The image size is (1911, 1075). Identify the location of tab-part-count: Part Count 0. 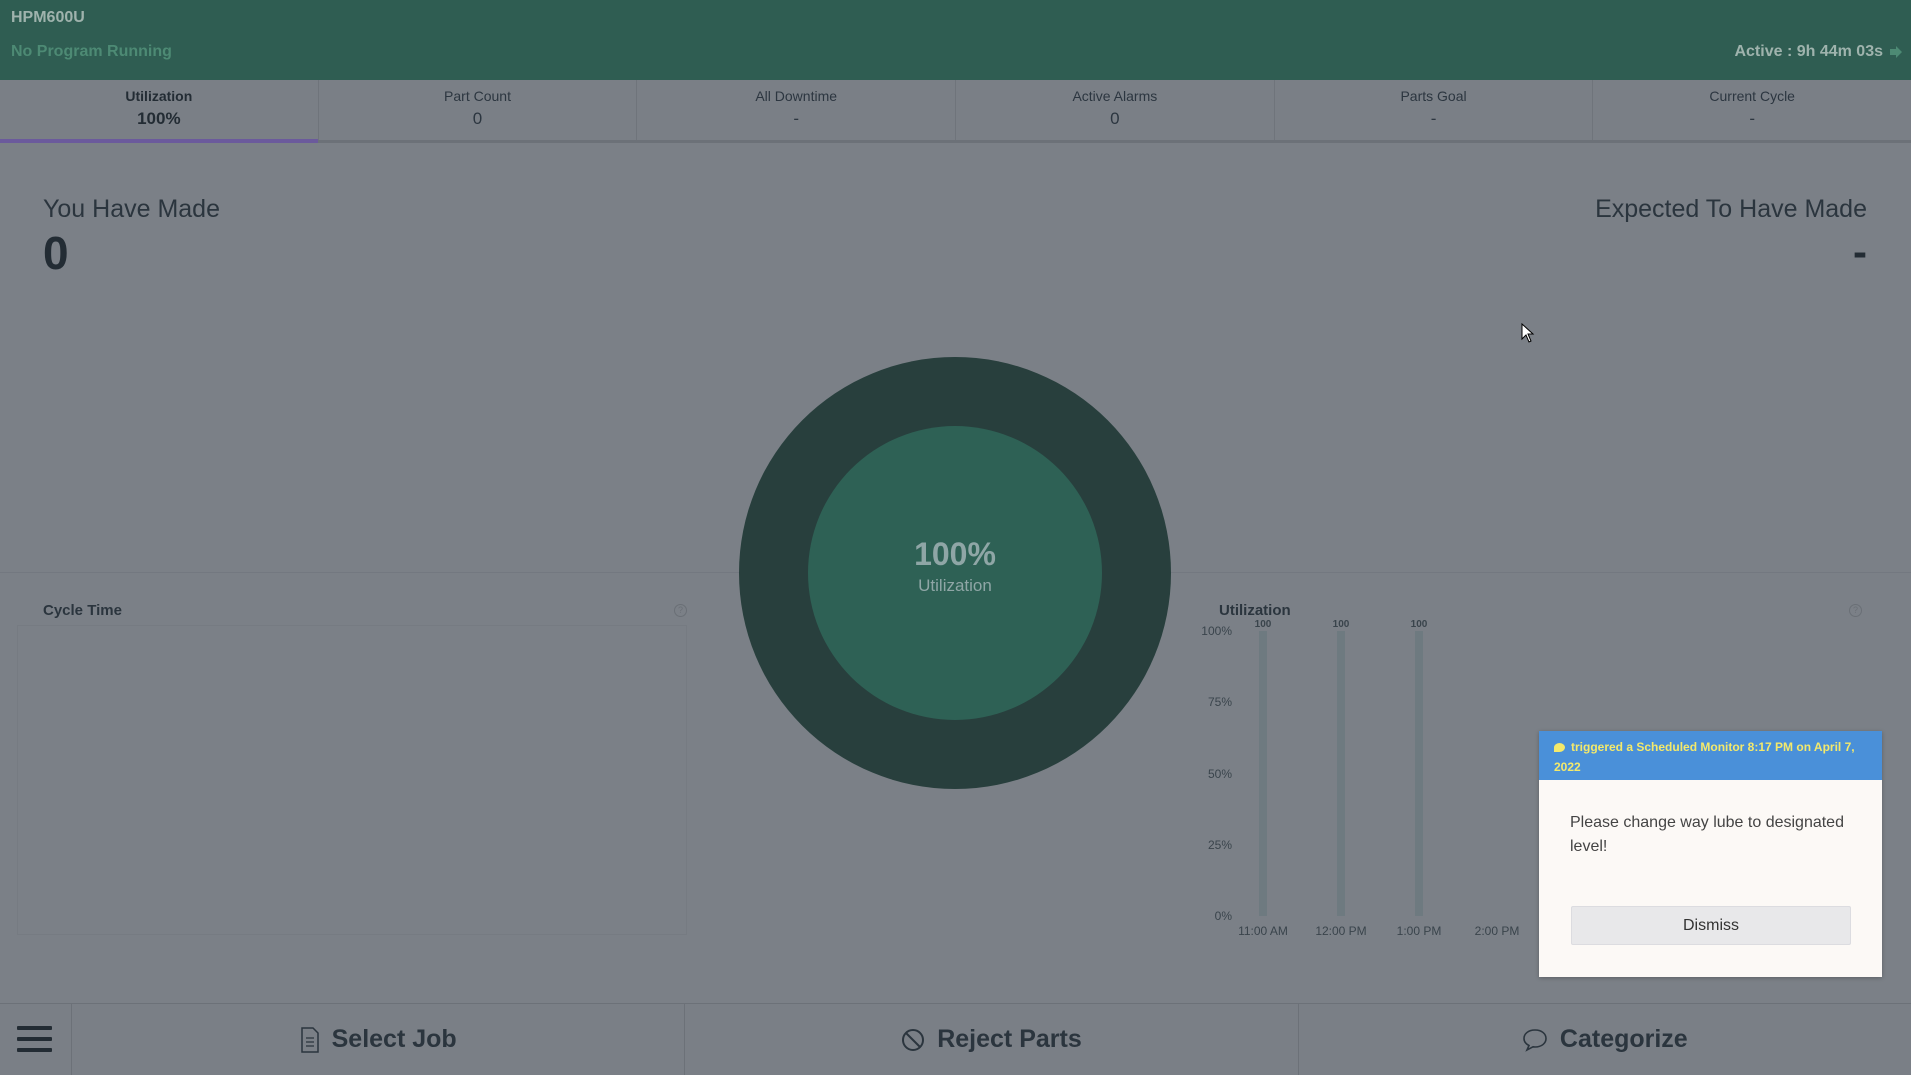
(478, 110).